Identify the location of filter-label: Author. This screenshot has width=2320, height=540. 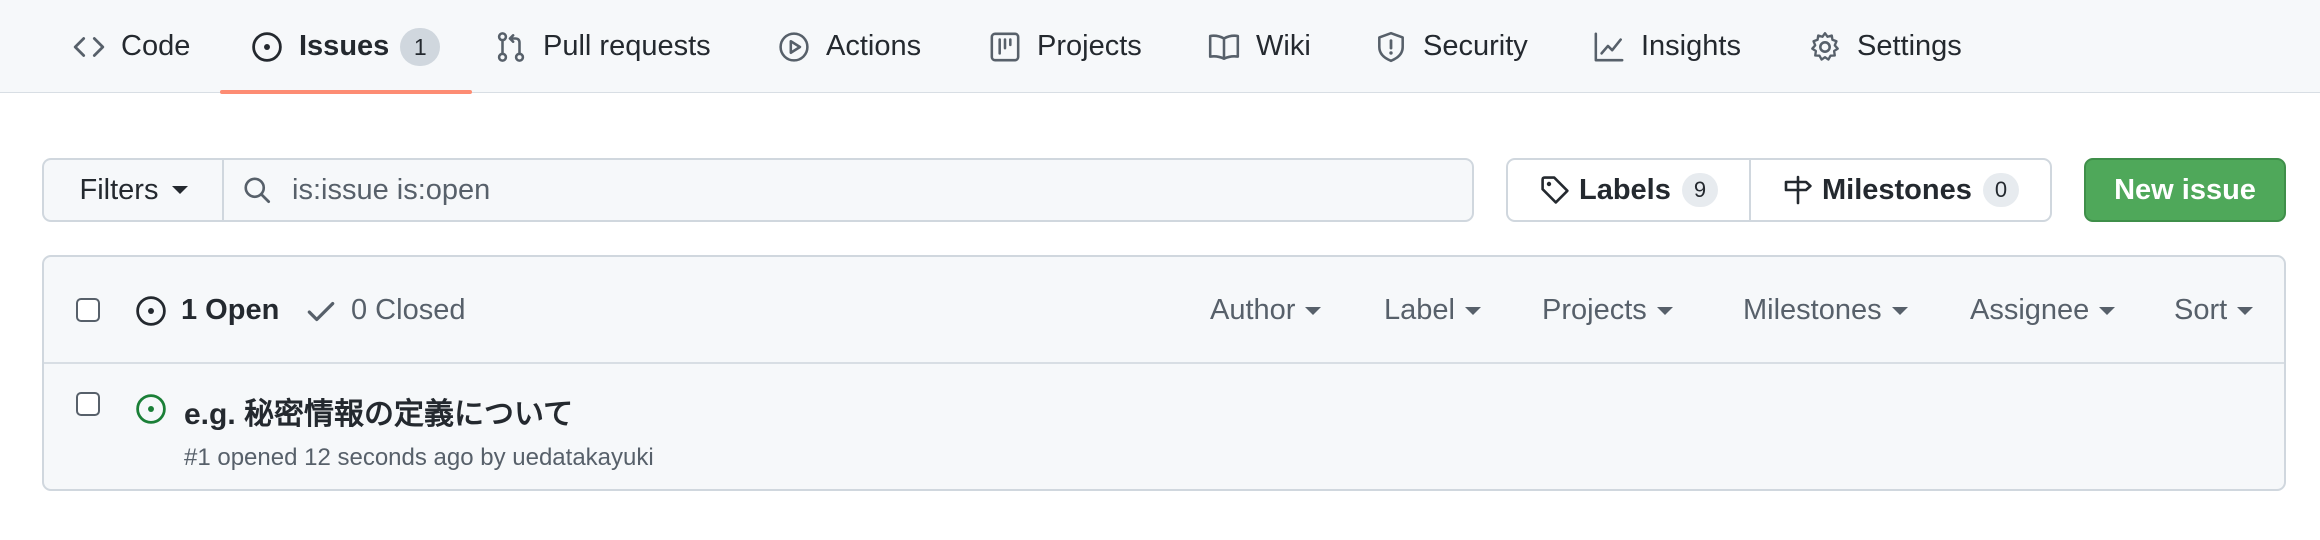
(1253, 310).